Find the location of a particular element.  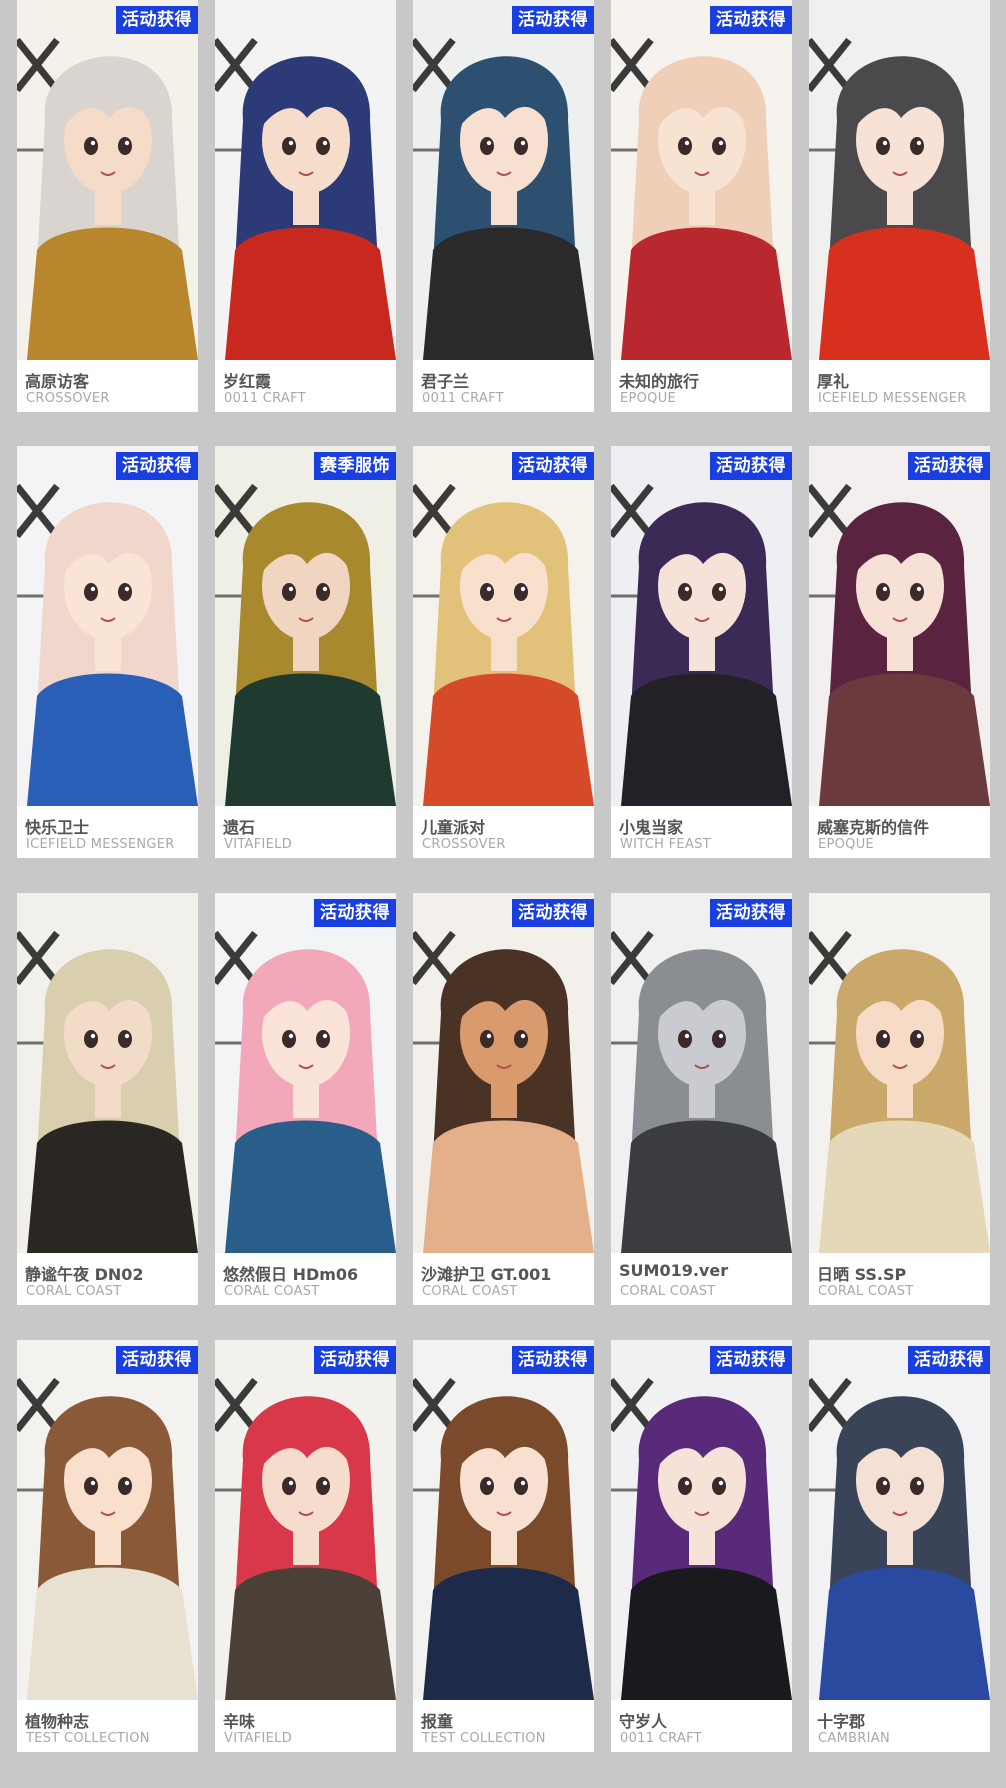

skin-card: 静谧午夜 DN02 CORAL COAST is located at coordinates (107, 1099).